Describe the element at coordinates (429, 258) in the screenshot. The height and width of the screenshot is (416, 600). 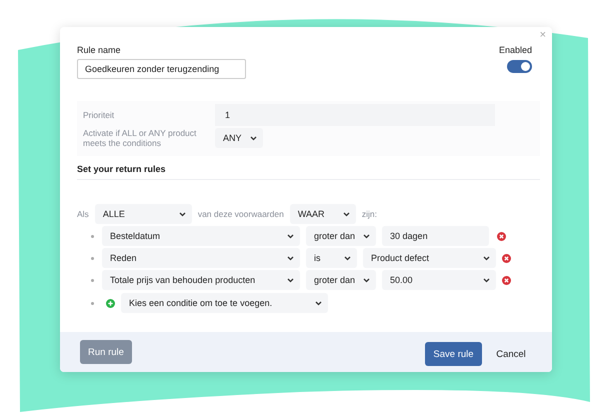
I see `value-select: Product defect` at that location.